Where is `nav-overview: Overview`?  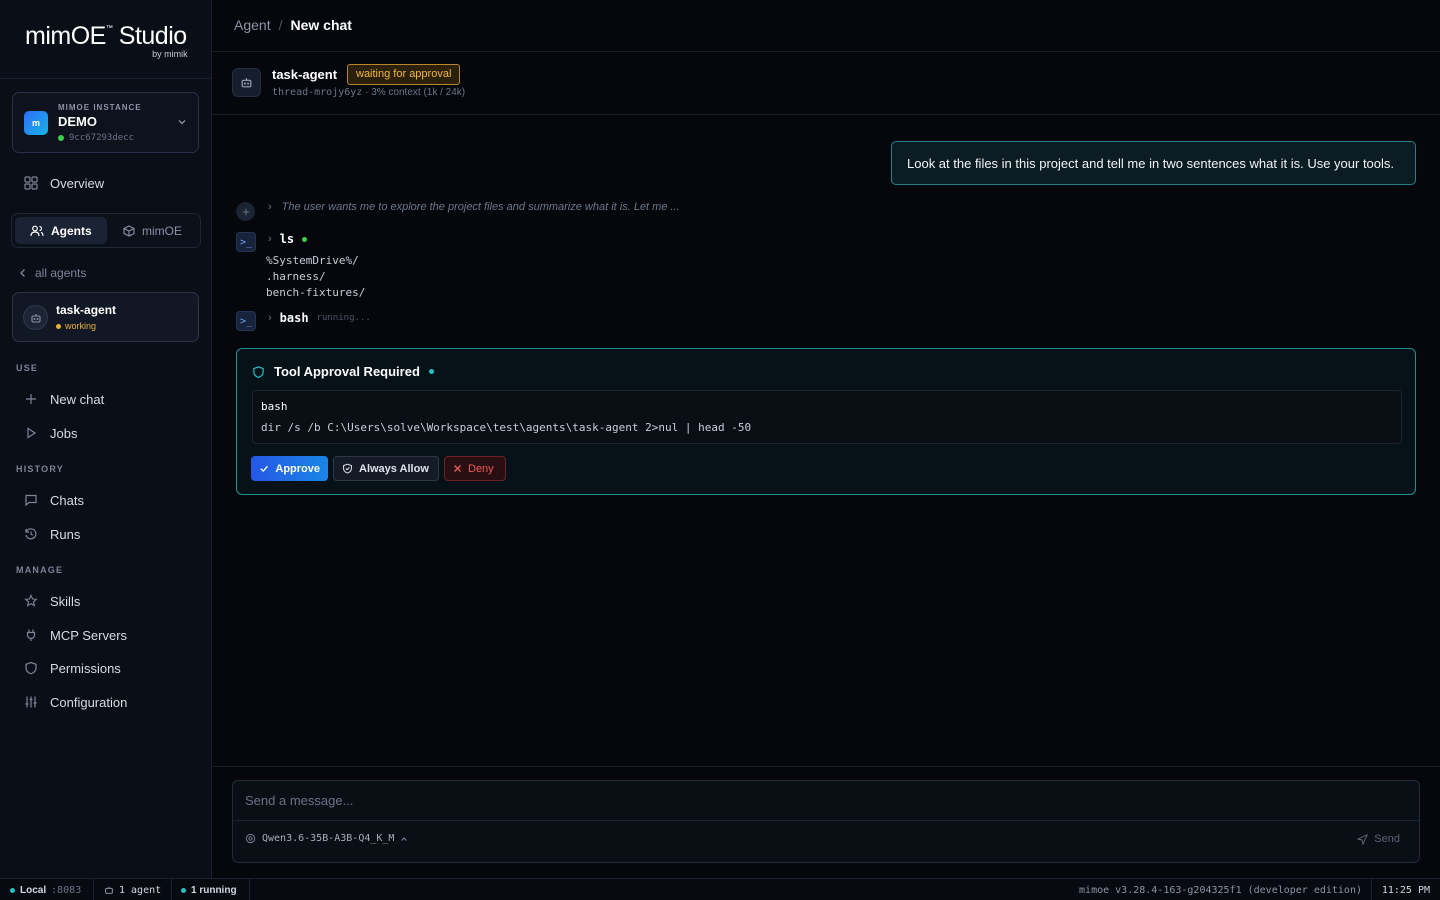
nav-overview: Overview is located at coordinates (105, 183).